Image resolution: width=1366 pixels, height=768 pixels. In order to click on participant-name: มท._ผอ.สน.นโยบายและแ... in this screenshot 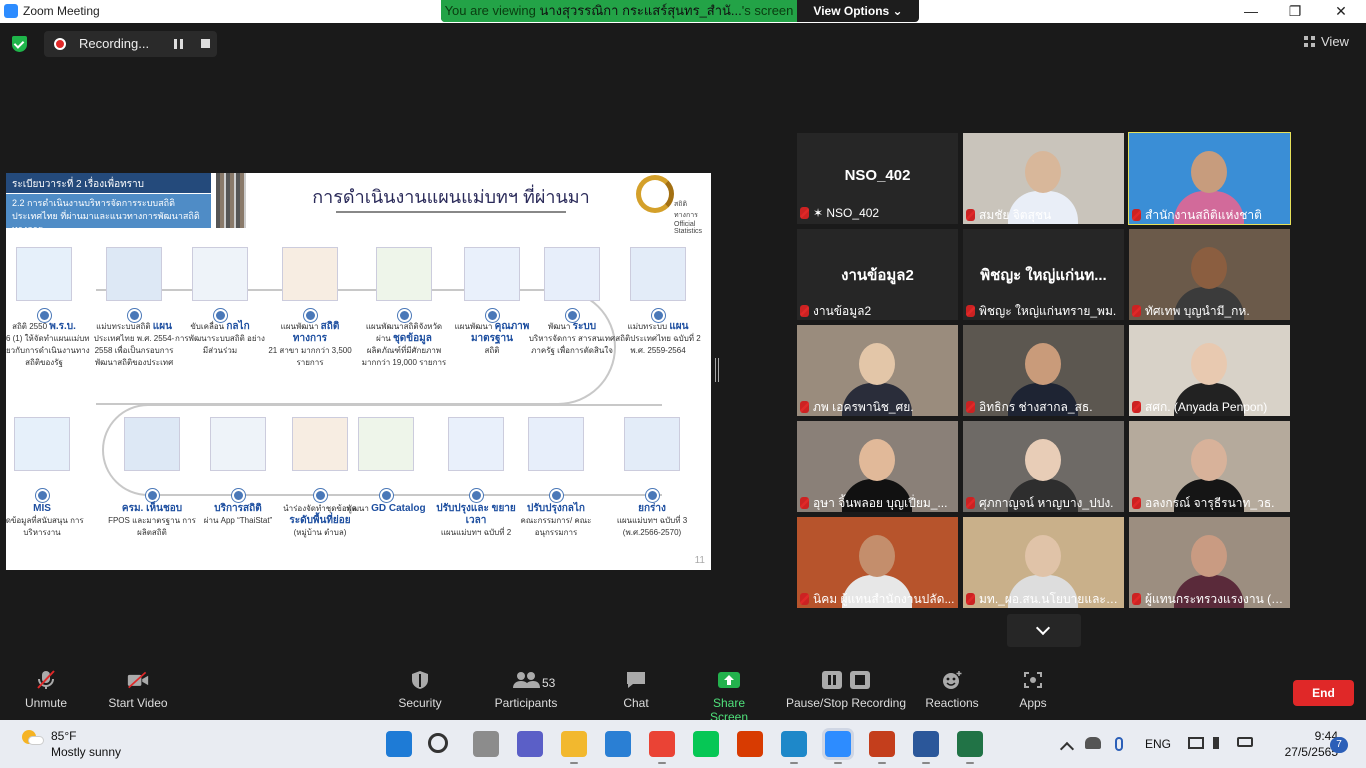, I will do `click(1050, 599)`.